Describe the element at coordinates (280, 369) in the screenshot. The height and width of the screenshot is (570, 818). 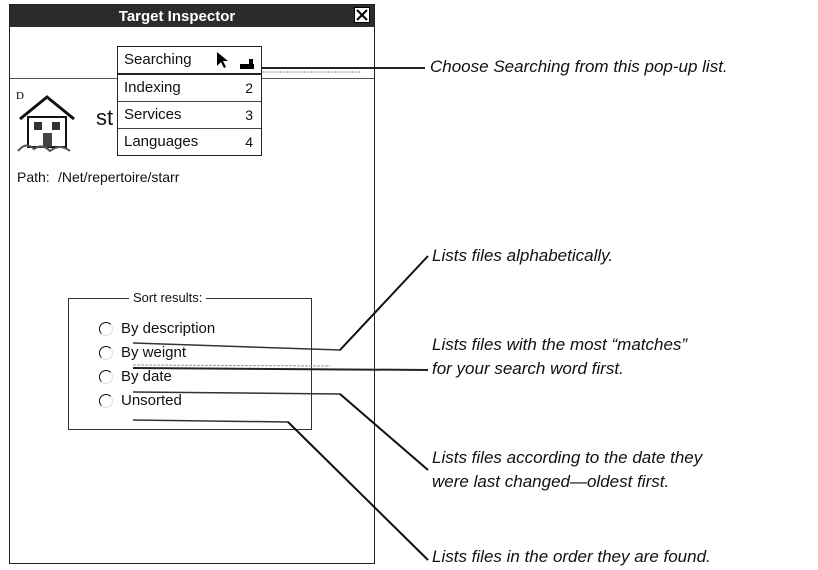
I see `leader-weight` at that location.